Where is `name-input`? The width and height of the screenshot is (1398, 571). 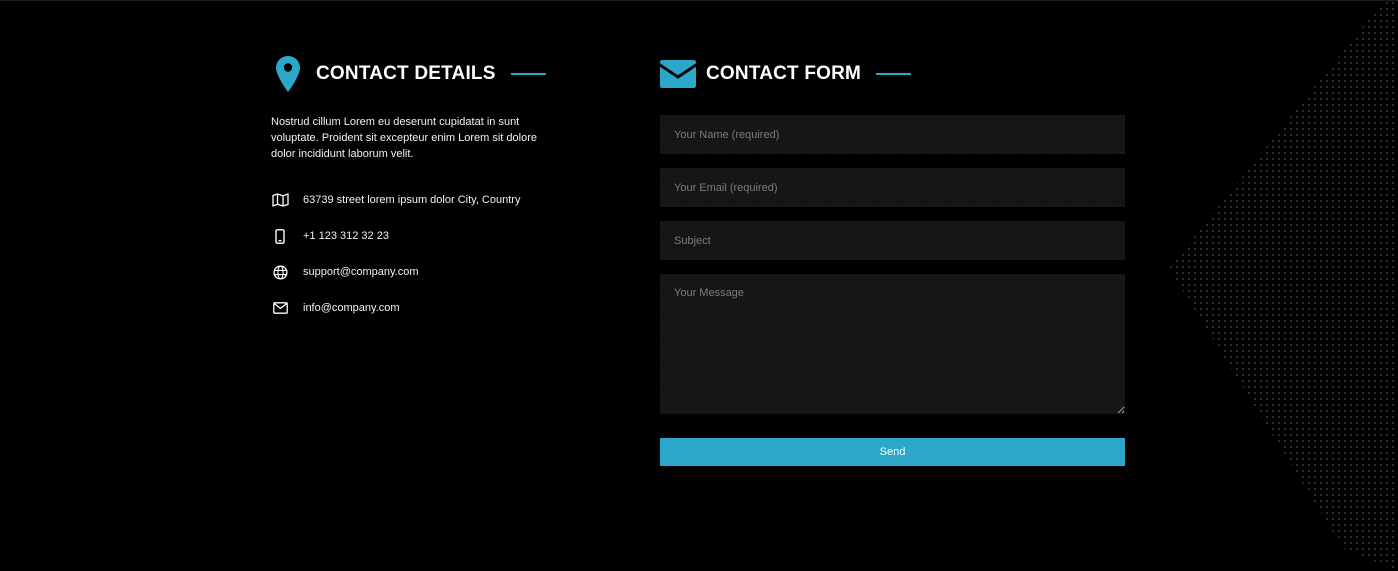 name-input is located at coordinates (892, 134).